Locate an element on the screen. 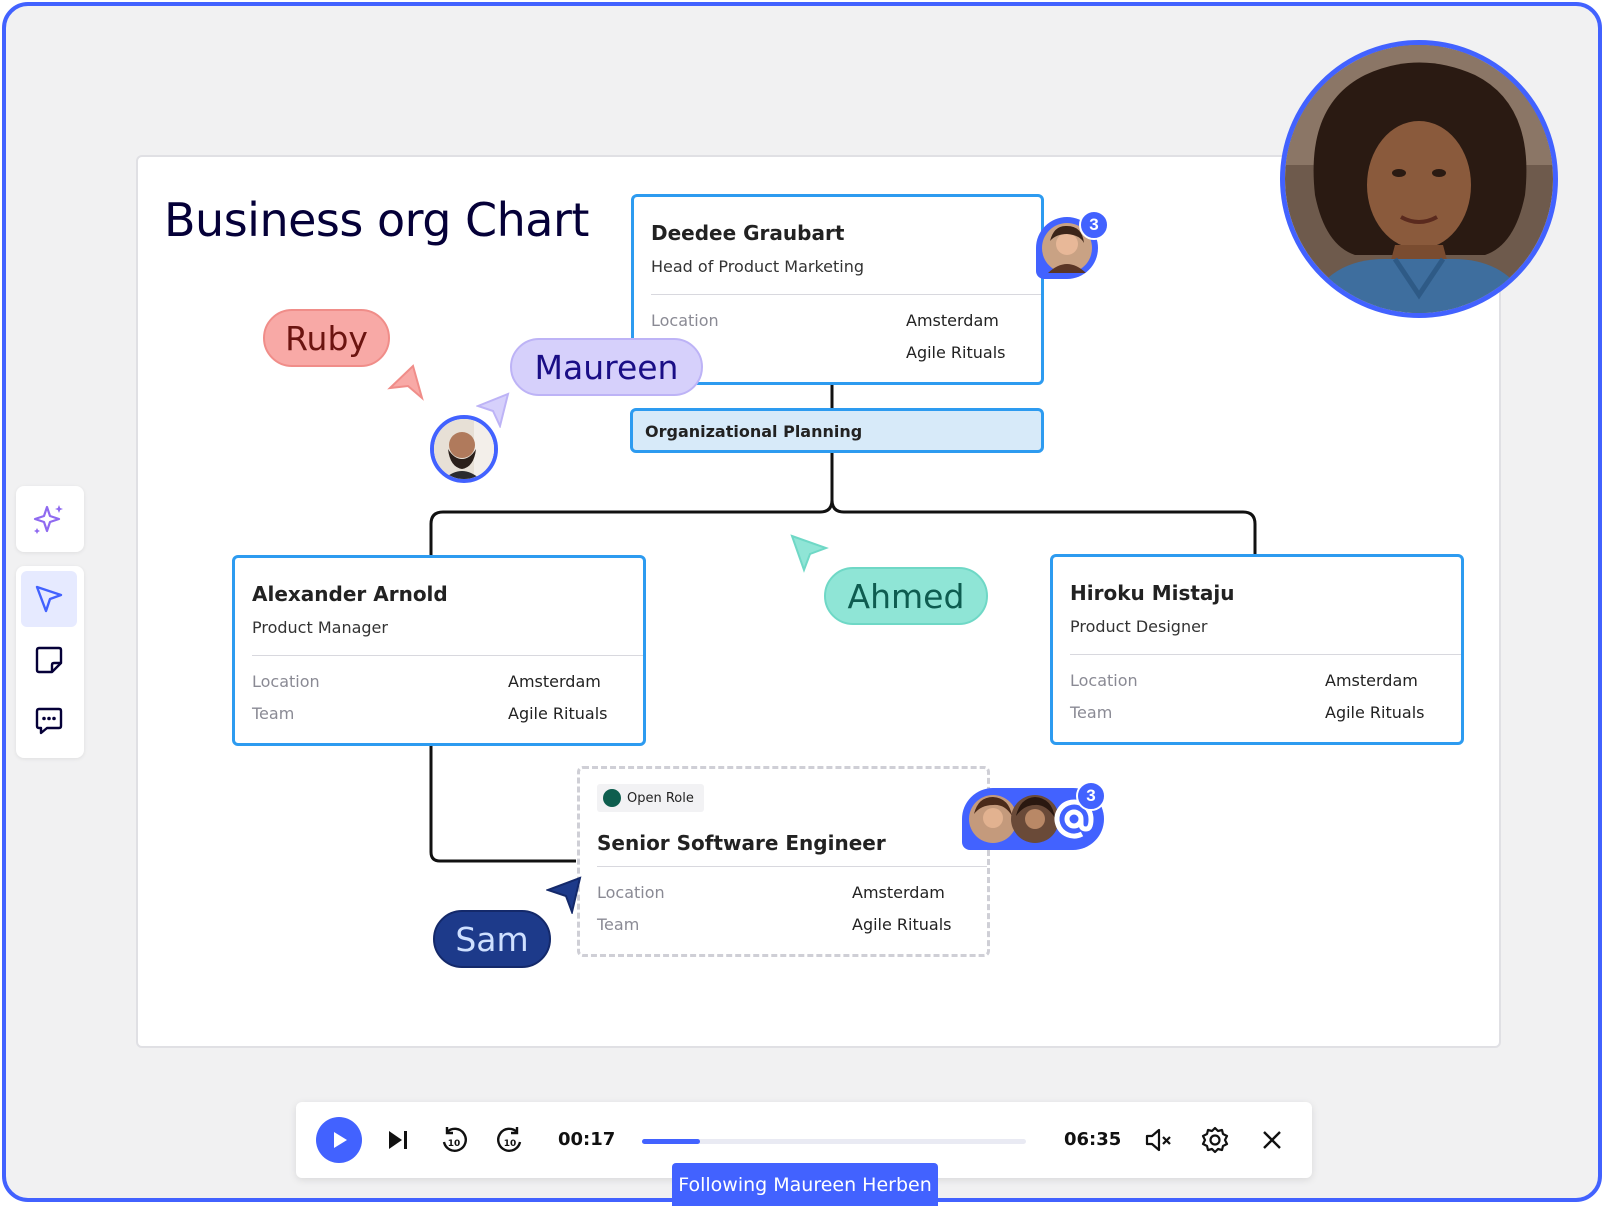 The width and height of the screenshot is (1606, 1206). cursor-ruby-icon is located at coordinates (405, 382).